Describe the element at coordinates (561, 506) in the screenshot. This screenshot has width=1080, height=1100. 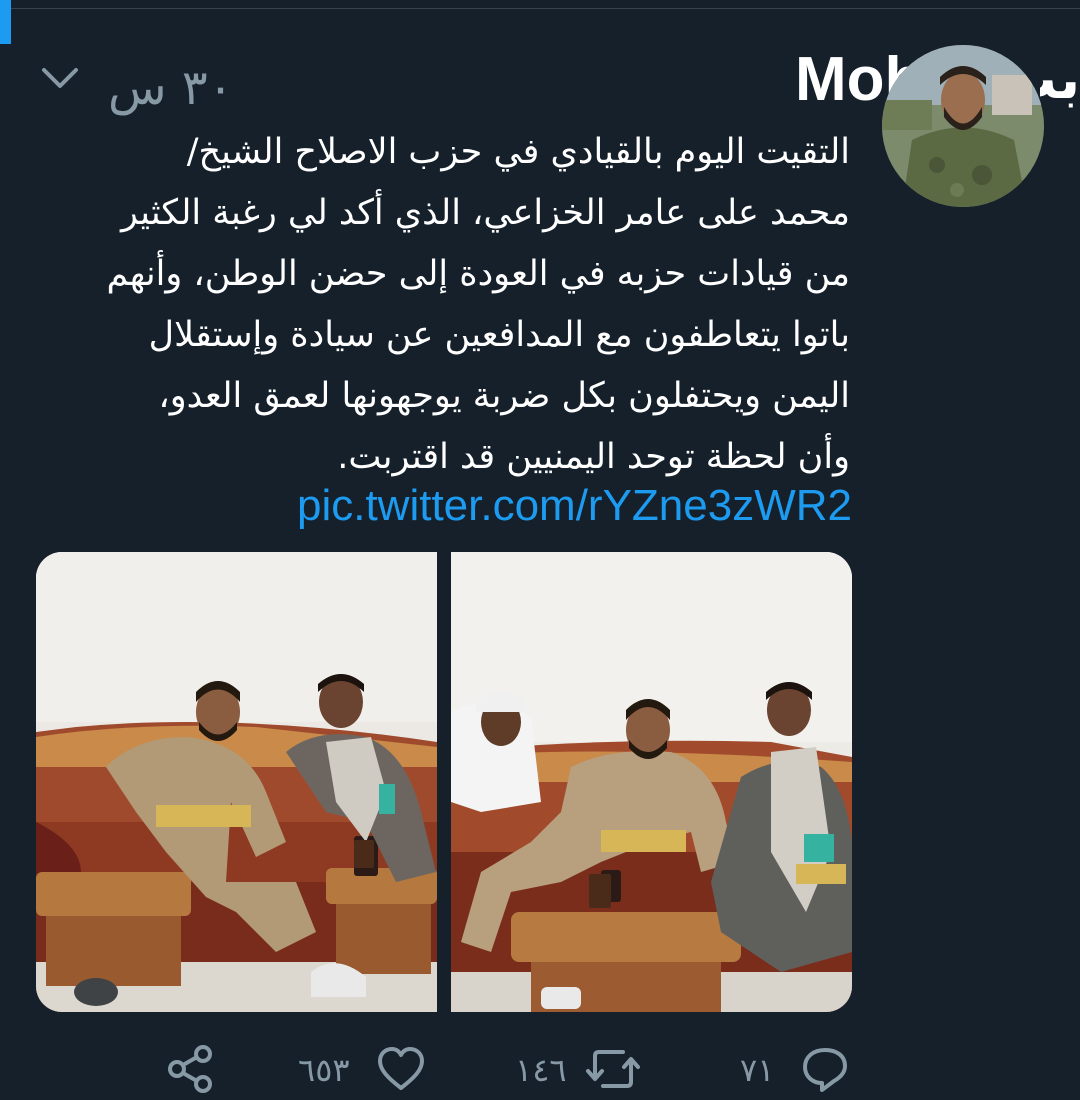
I see `tweet-media-link: pic.twitter.com/rYZne3zWR2` at that location.